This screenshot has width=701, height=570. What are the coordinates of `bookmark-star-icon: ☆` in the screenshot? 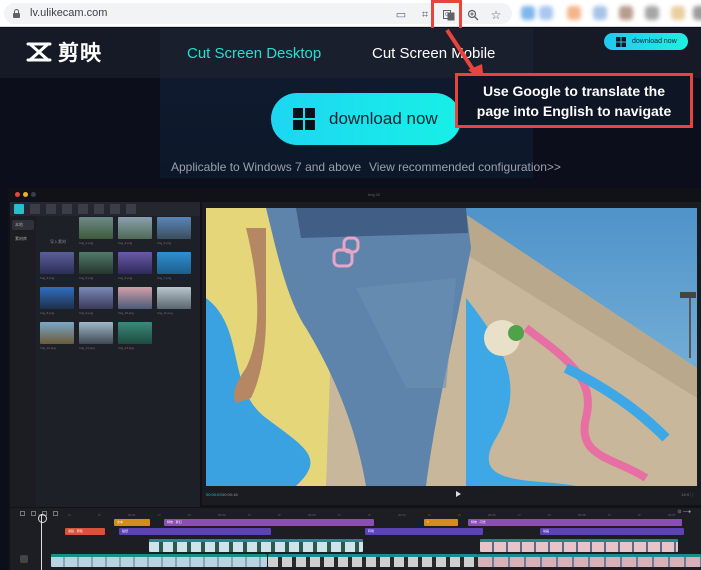 It's located at (496, 15).